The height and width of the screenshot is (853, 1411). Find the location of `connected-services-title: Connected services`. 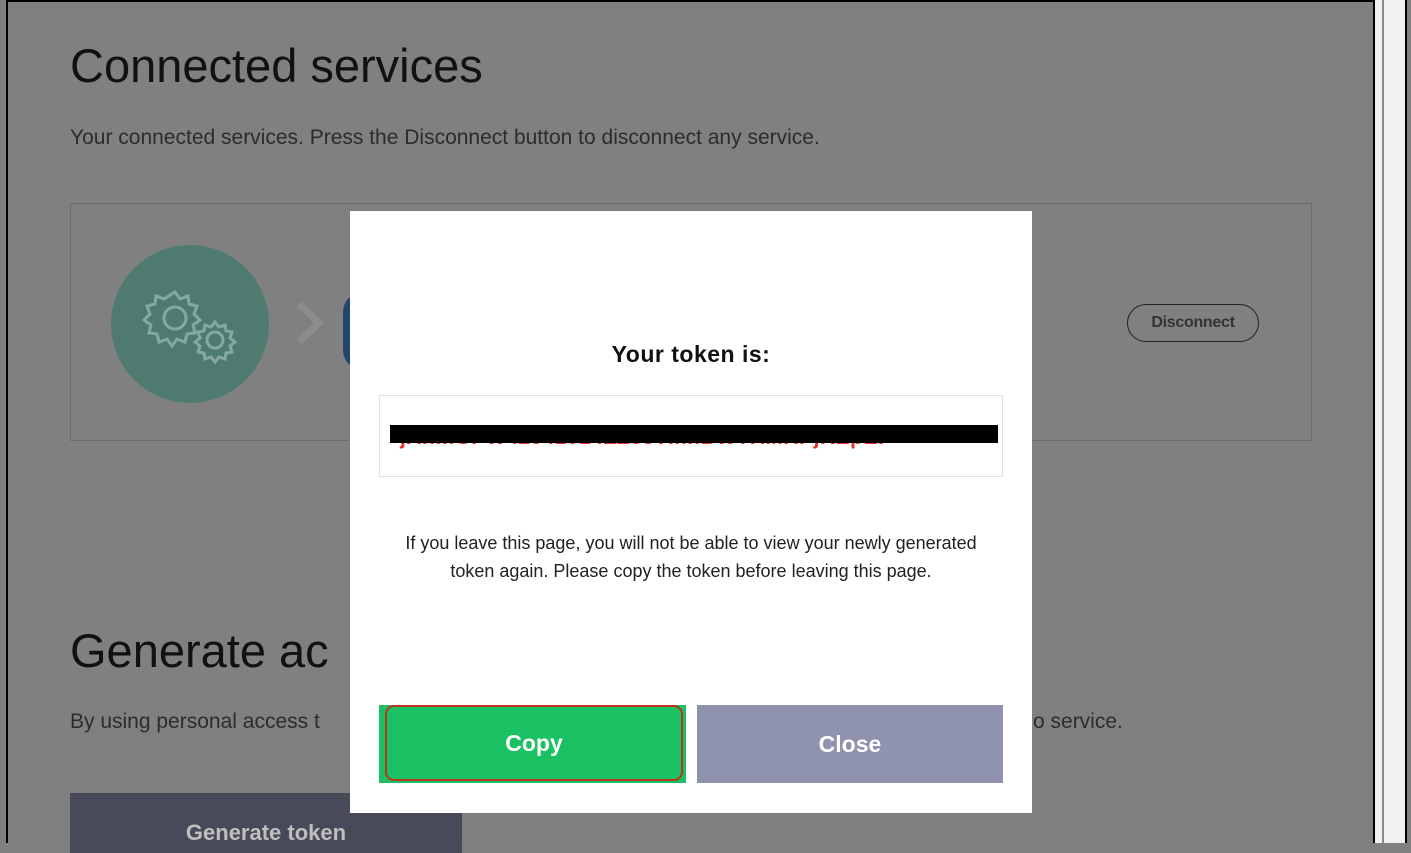

connected-services-title: Connected services is located at coordinates (276, 65).